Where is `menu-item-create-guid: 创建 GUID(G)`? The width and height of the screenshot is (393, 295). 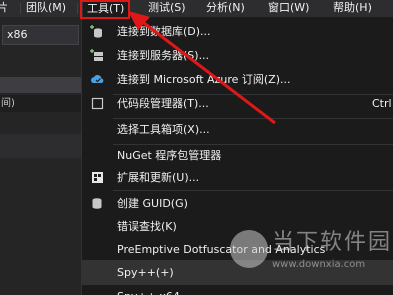
menu-item-create-guid: 创建 GUID(G) is located at coordinates (237, 203).